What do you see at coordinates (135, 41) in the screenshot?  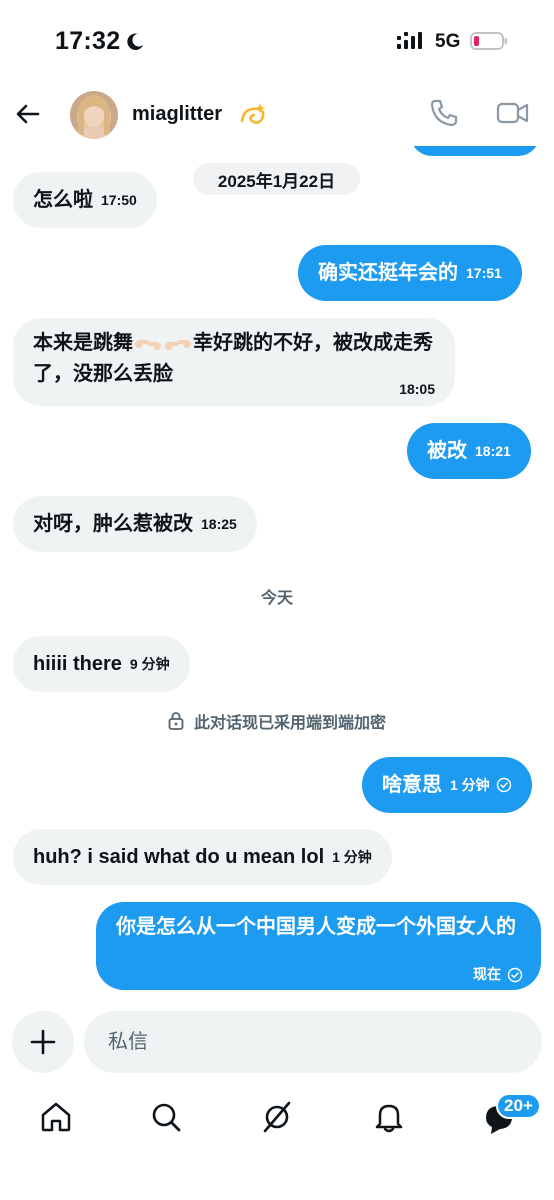 I see `moon-icon` at bounding box center [135, 41].